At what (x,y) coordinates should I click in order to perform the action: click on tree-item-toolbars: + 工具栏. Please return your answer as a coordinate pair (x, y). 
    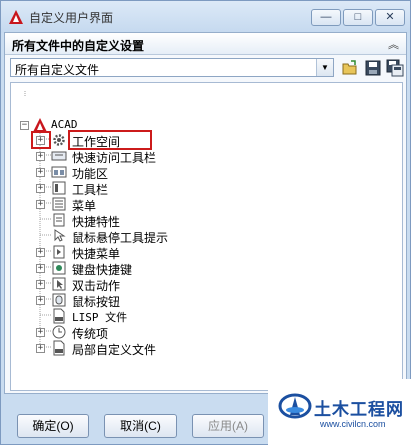
    Looking at the image, I should click on (111, 188).